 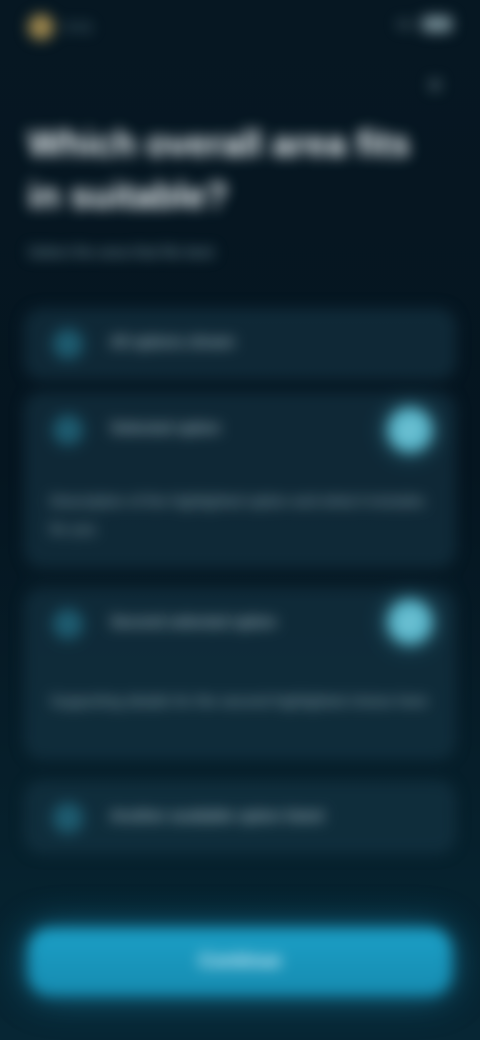 I want to click on status-right: 5G, so click(x=424, y=24).